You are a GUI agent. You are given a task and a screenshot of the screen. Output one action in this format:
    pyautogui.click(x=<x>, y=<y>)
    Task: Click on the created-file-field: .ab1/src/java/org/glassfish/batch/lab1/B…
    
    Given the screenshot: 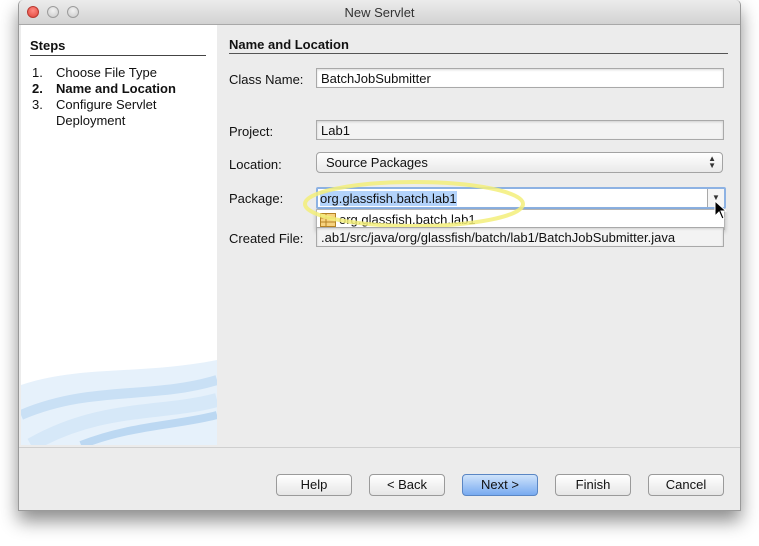 What is the action you would take?
    pyautogui.click(x=520, y=237)
    